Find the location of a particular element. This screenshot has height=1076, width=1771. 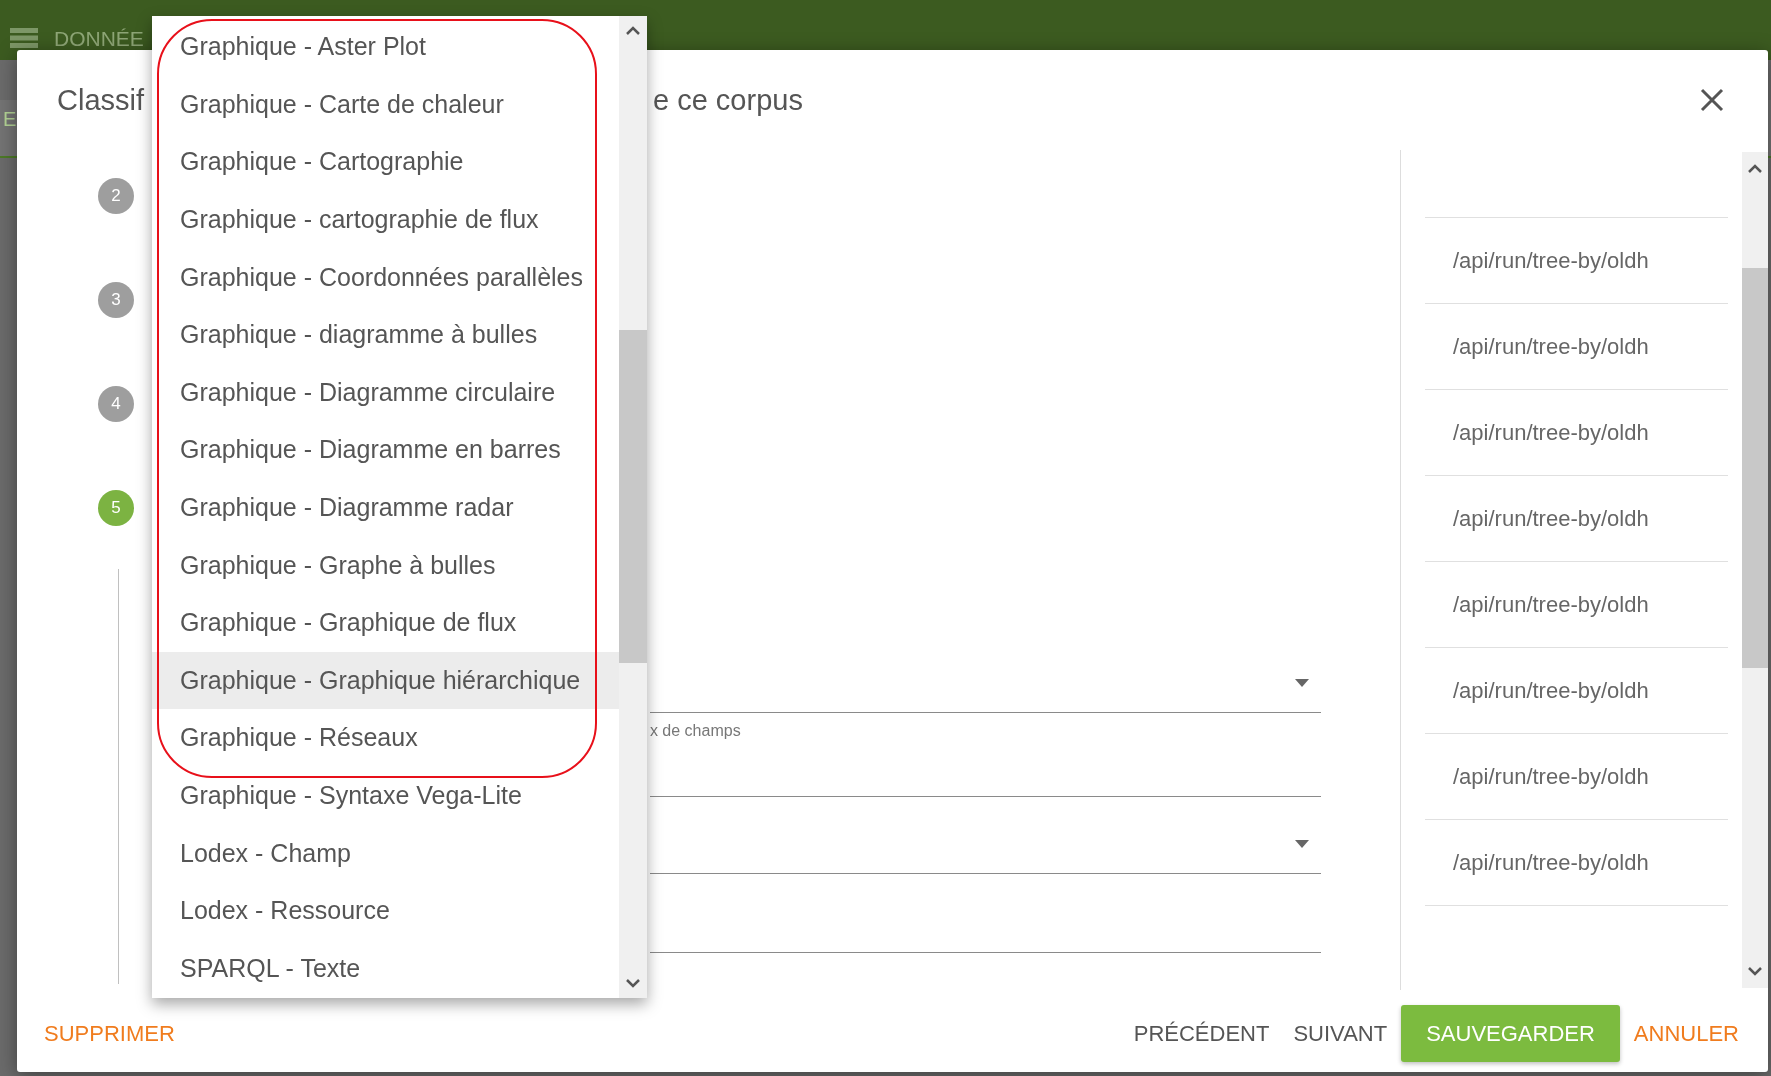

dialog-title: Classif is located at coordinates (100, 99).